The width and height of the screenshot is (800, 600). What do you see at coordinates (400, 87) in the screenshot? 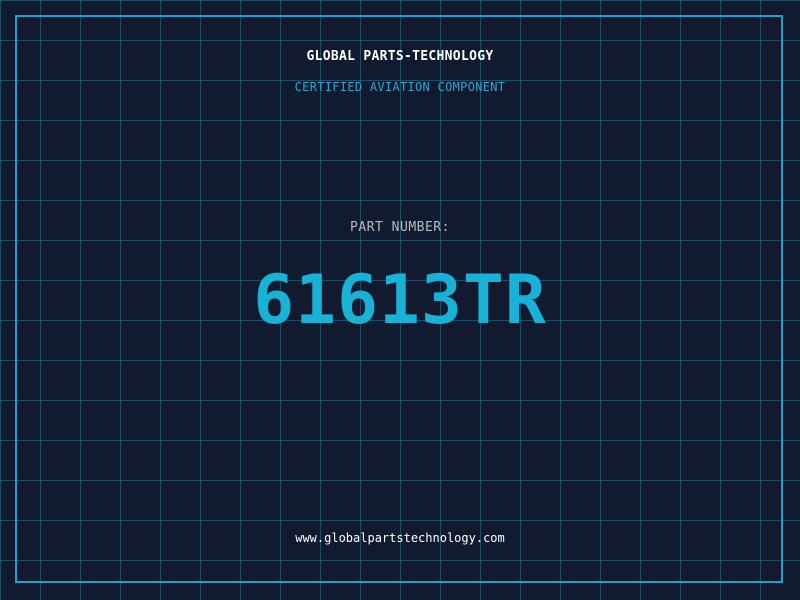
I see `certification-subtitle: CERTIFIED AVIATION COMPONENT` at bounding box center [400, 87].